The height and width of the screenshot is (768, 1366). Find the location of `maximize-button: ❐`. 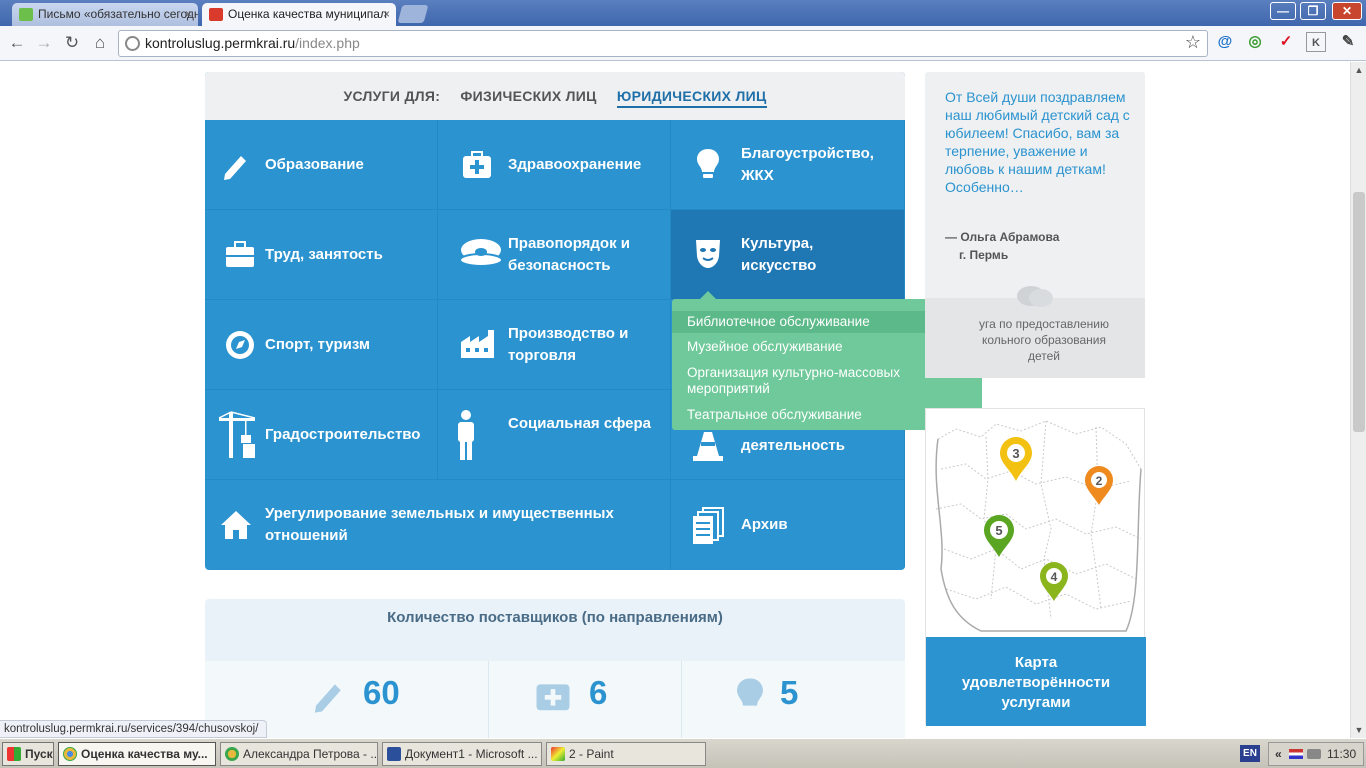

maximize-button: ❐ is located at coordinates (1313, 11).